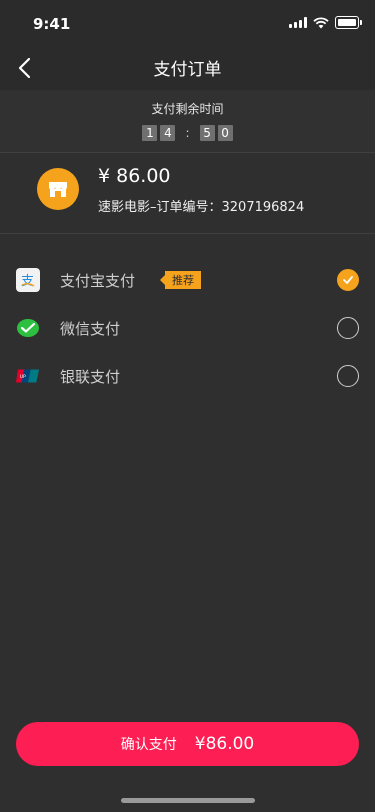 The image size is (375, 812). I want to click on cellular-signal-icon, so click(298, 22).